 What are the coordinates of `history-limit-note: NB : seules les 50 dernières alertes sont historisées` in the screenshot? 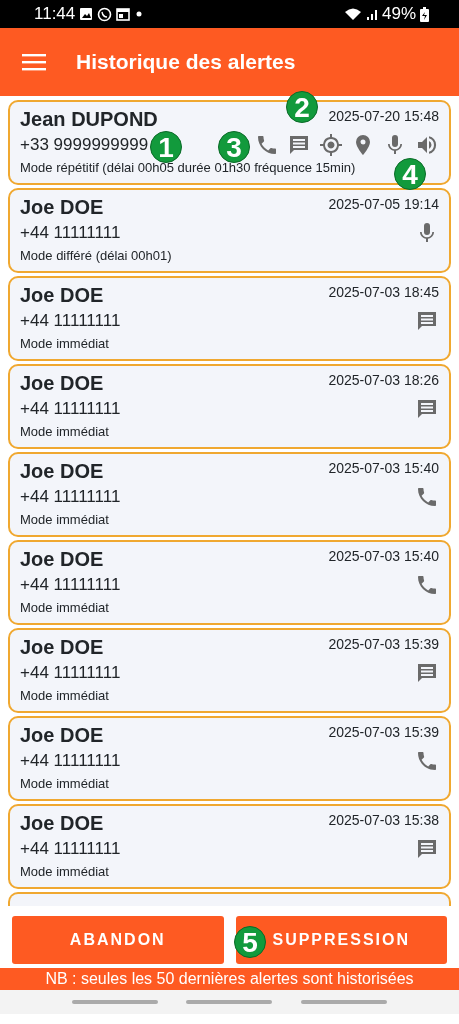 It's located at (229, 979).